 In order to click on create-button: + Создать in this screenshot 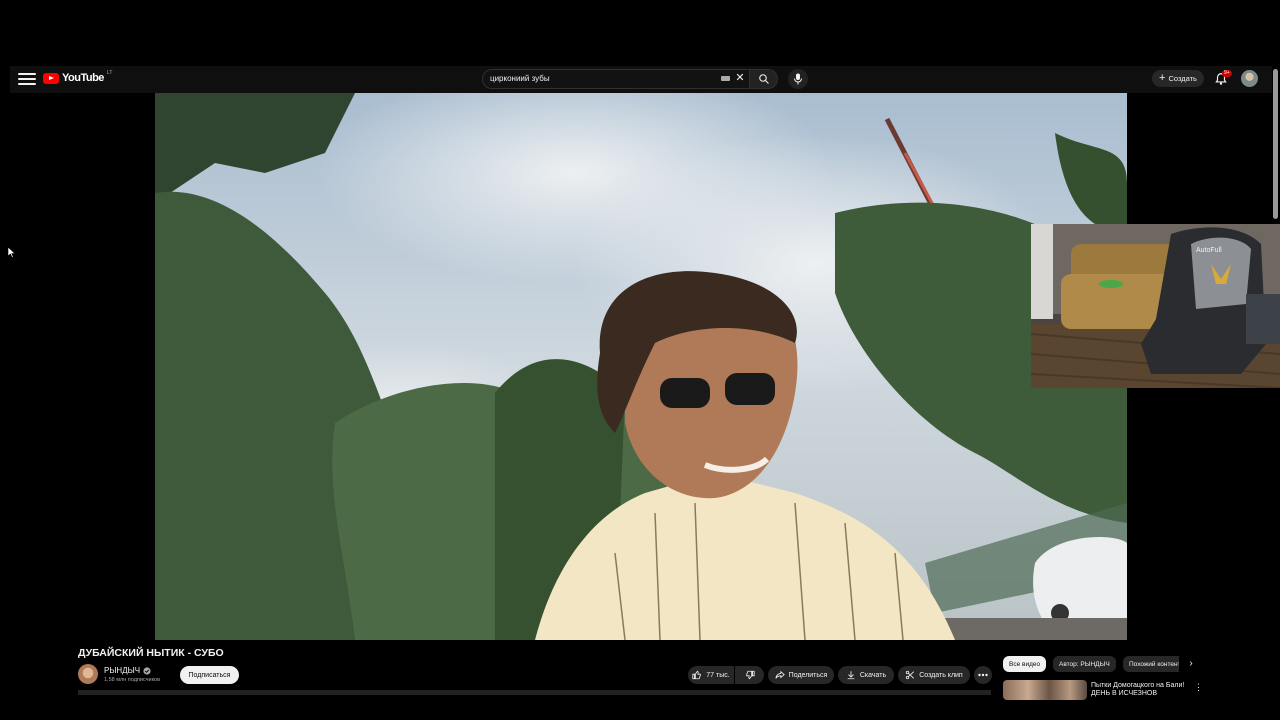, I will do `click(1178, 78)`.